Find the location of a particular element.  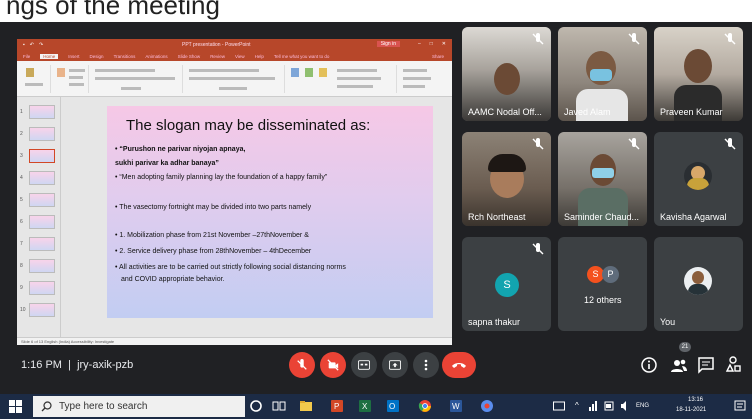

tab-transitions: Transitions is located at coordinates (125, 56).